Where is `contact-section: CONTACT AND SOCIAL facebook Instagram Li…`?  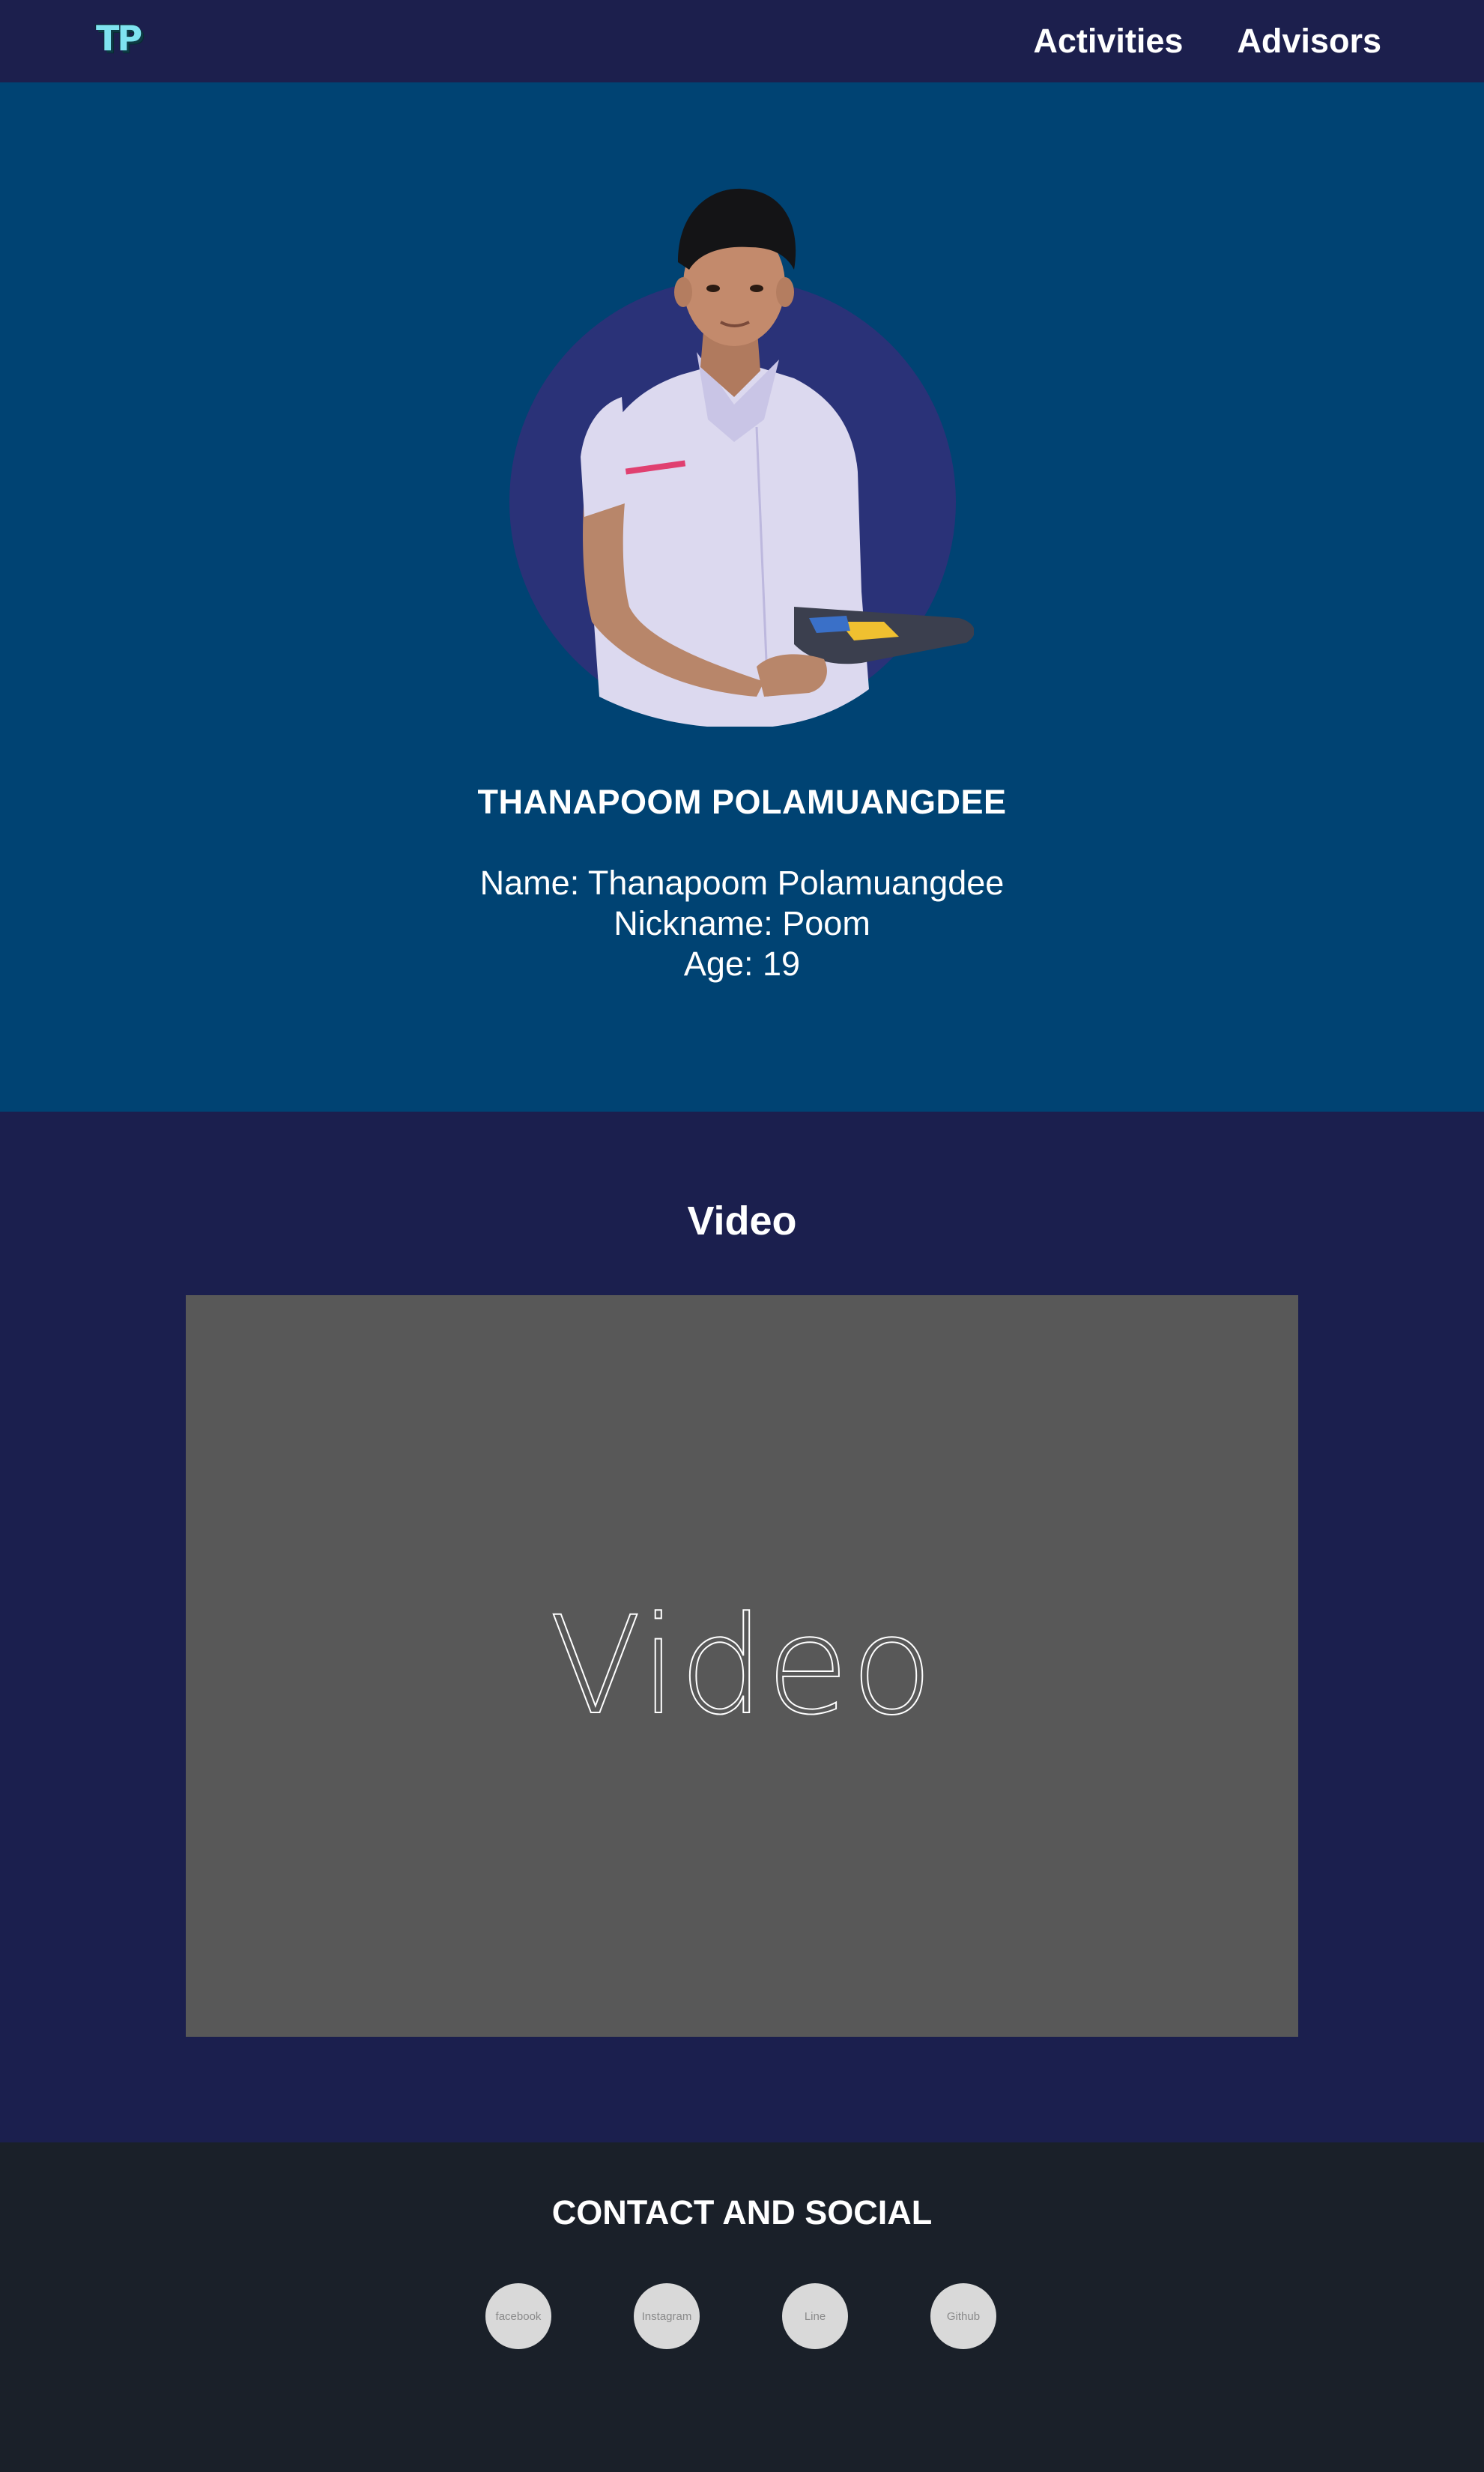 contact-section: CONTACT AND SOCIAL facebook Instagram Li… is located at coordinates (742, 2307).